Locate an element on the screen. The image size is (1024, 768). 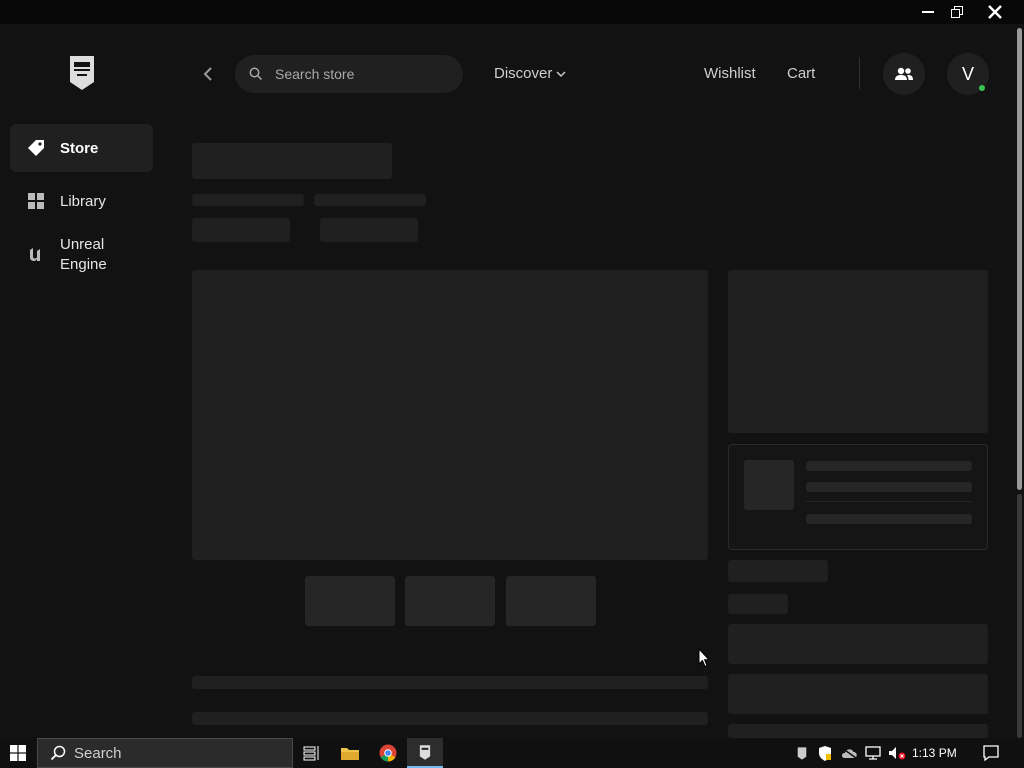
chrome-icon is located at coordinates (388, 753).